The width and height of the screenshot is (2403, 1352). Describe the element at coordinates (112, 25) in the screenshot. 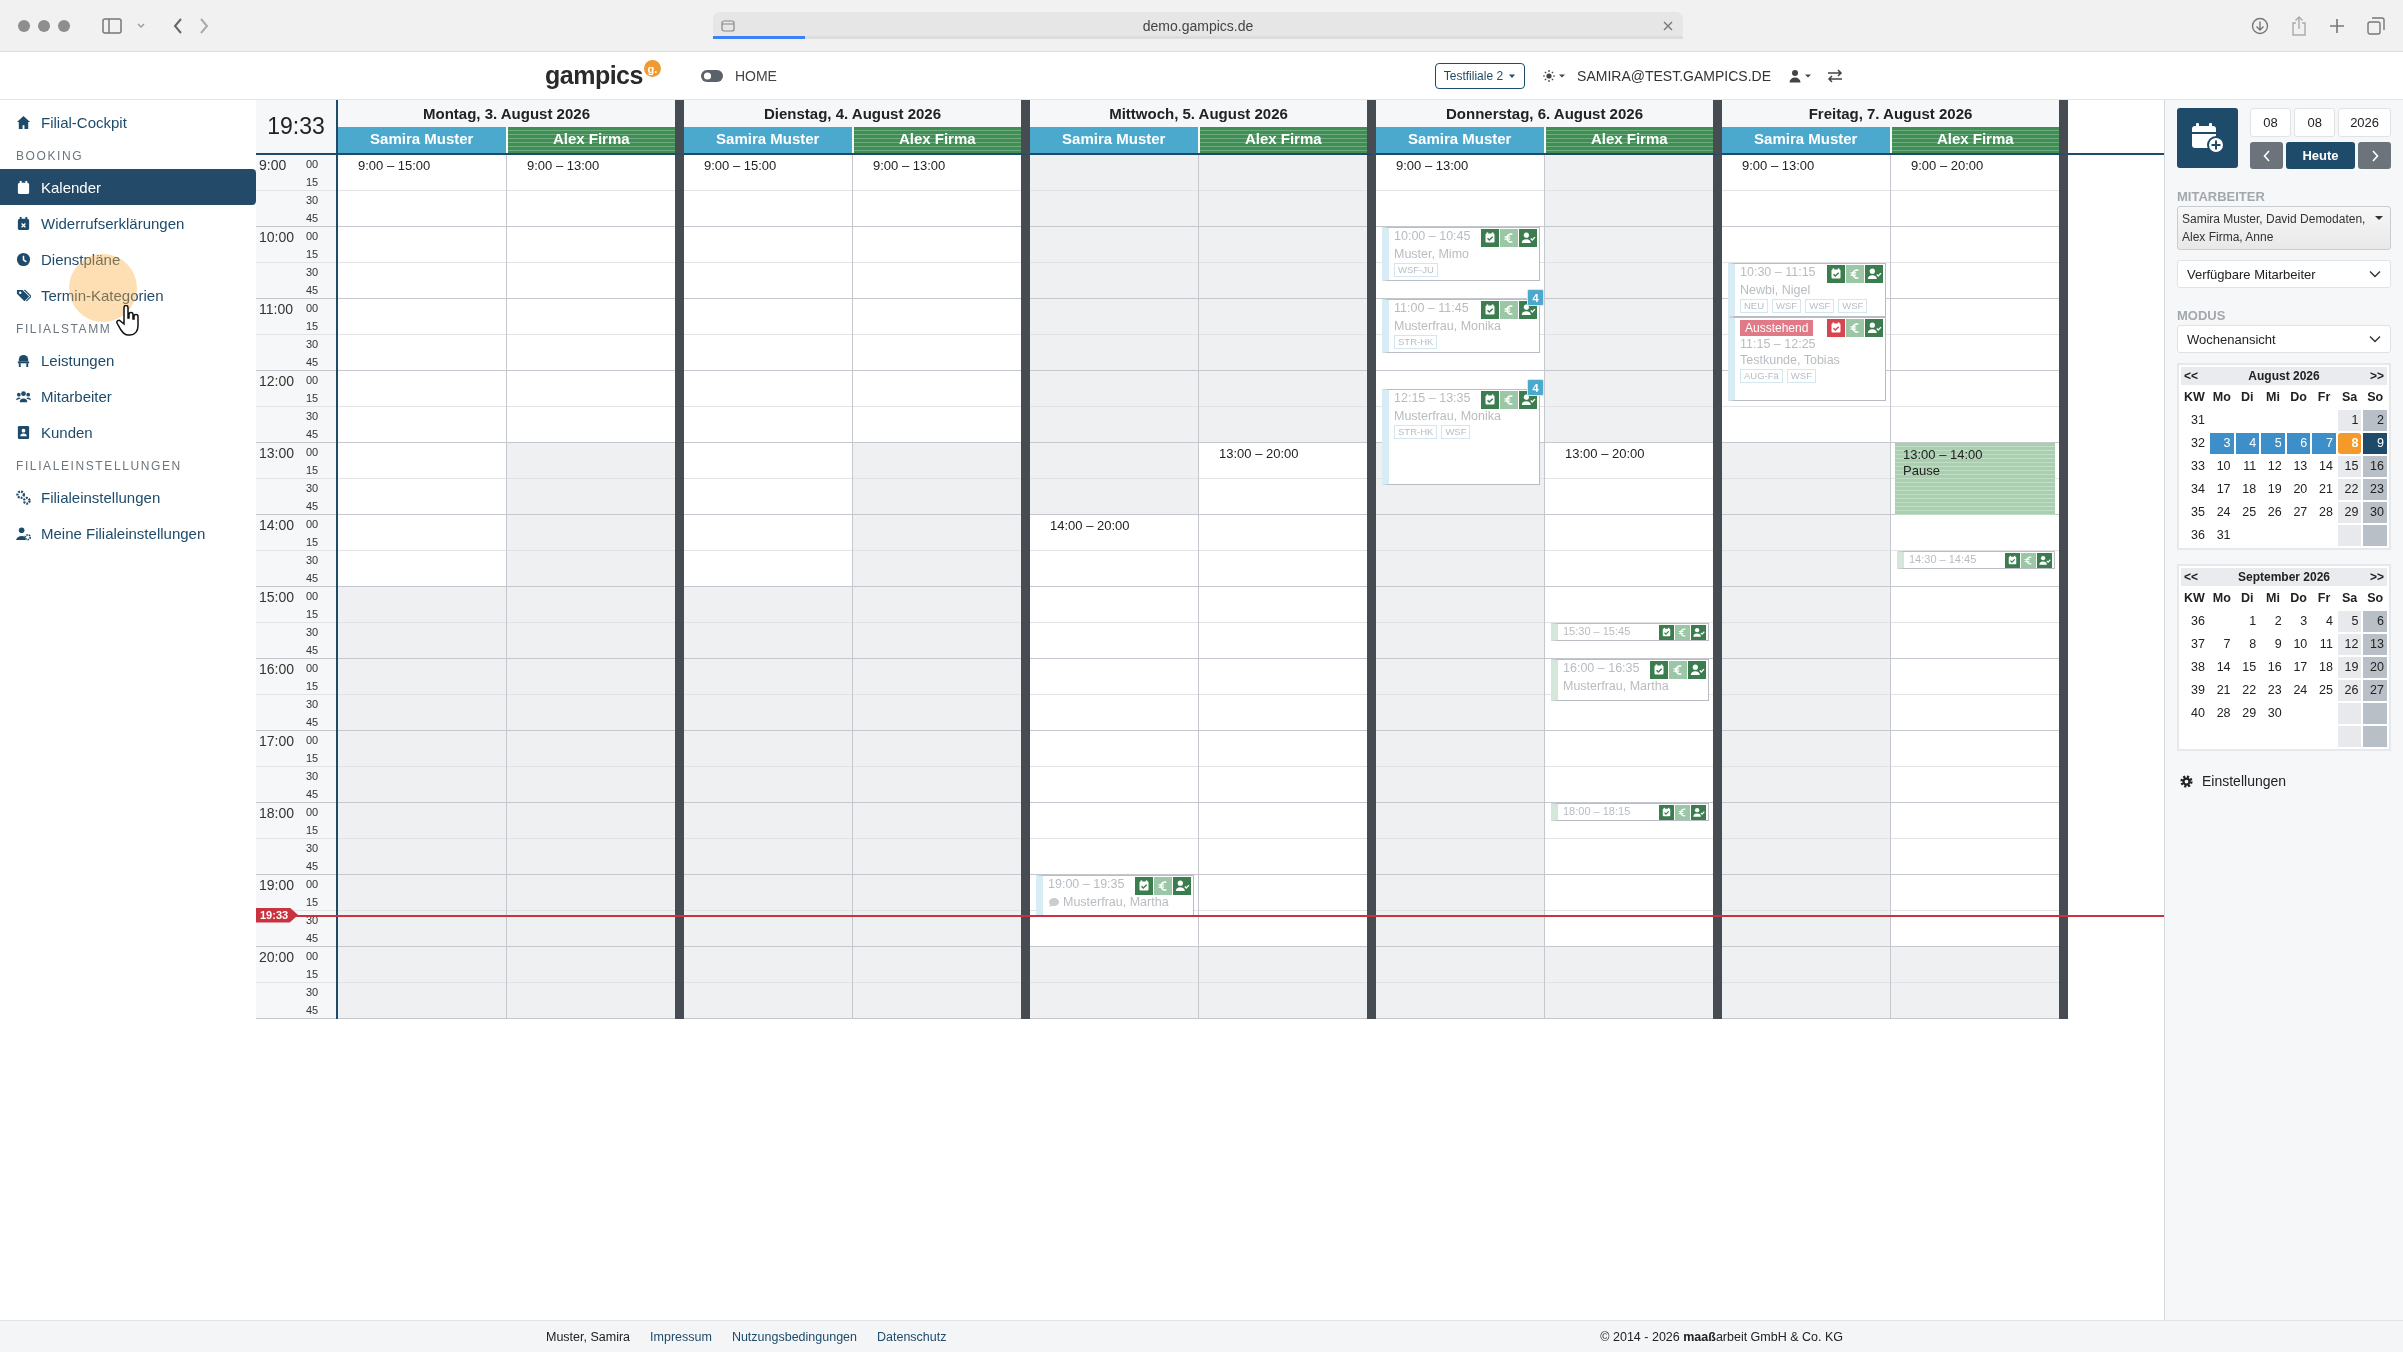

I see `sidebar-toggle-icon` at that location.